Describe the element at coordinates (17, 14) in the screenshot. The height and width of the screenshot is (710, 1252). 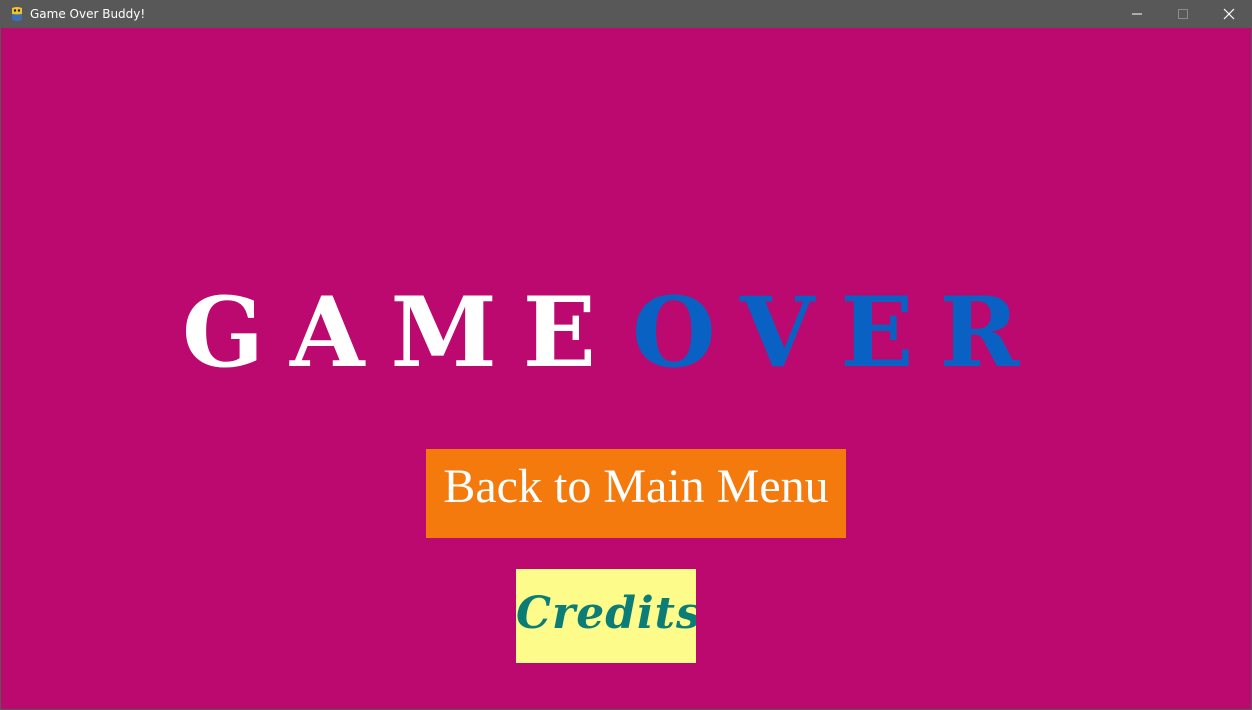
I see `python-snake-icon` at that location.